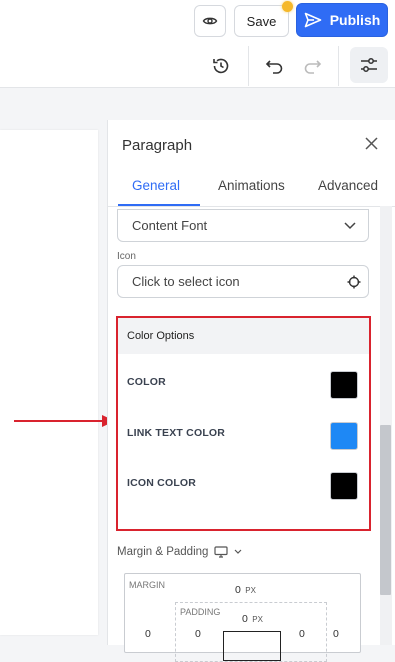 The width and height of the screenshot is (395, 662). I want to click on history-icon, so click(221, 66).